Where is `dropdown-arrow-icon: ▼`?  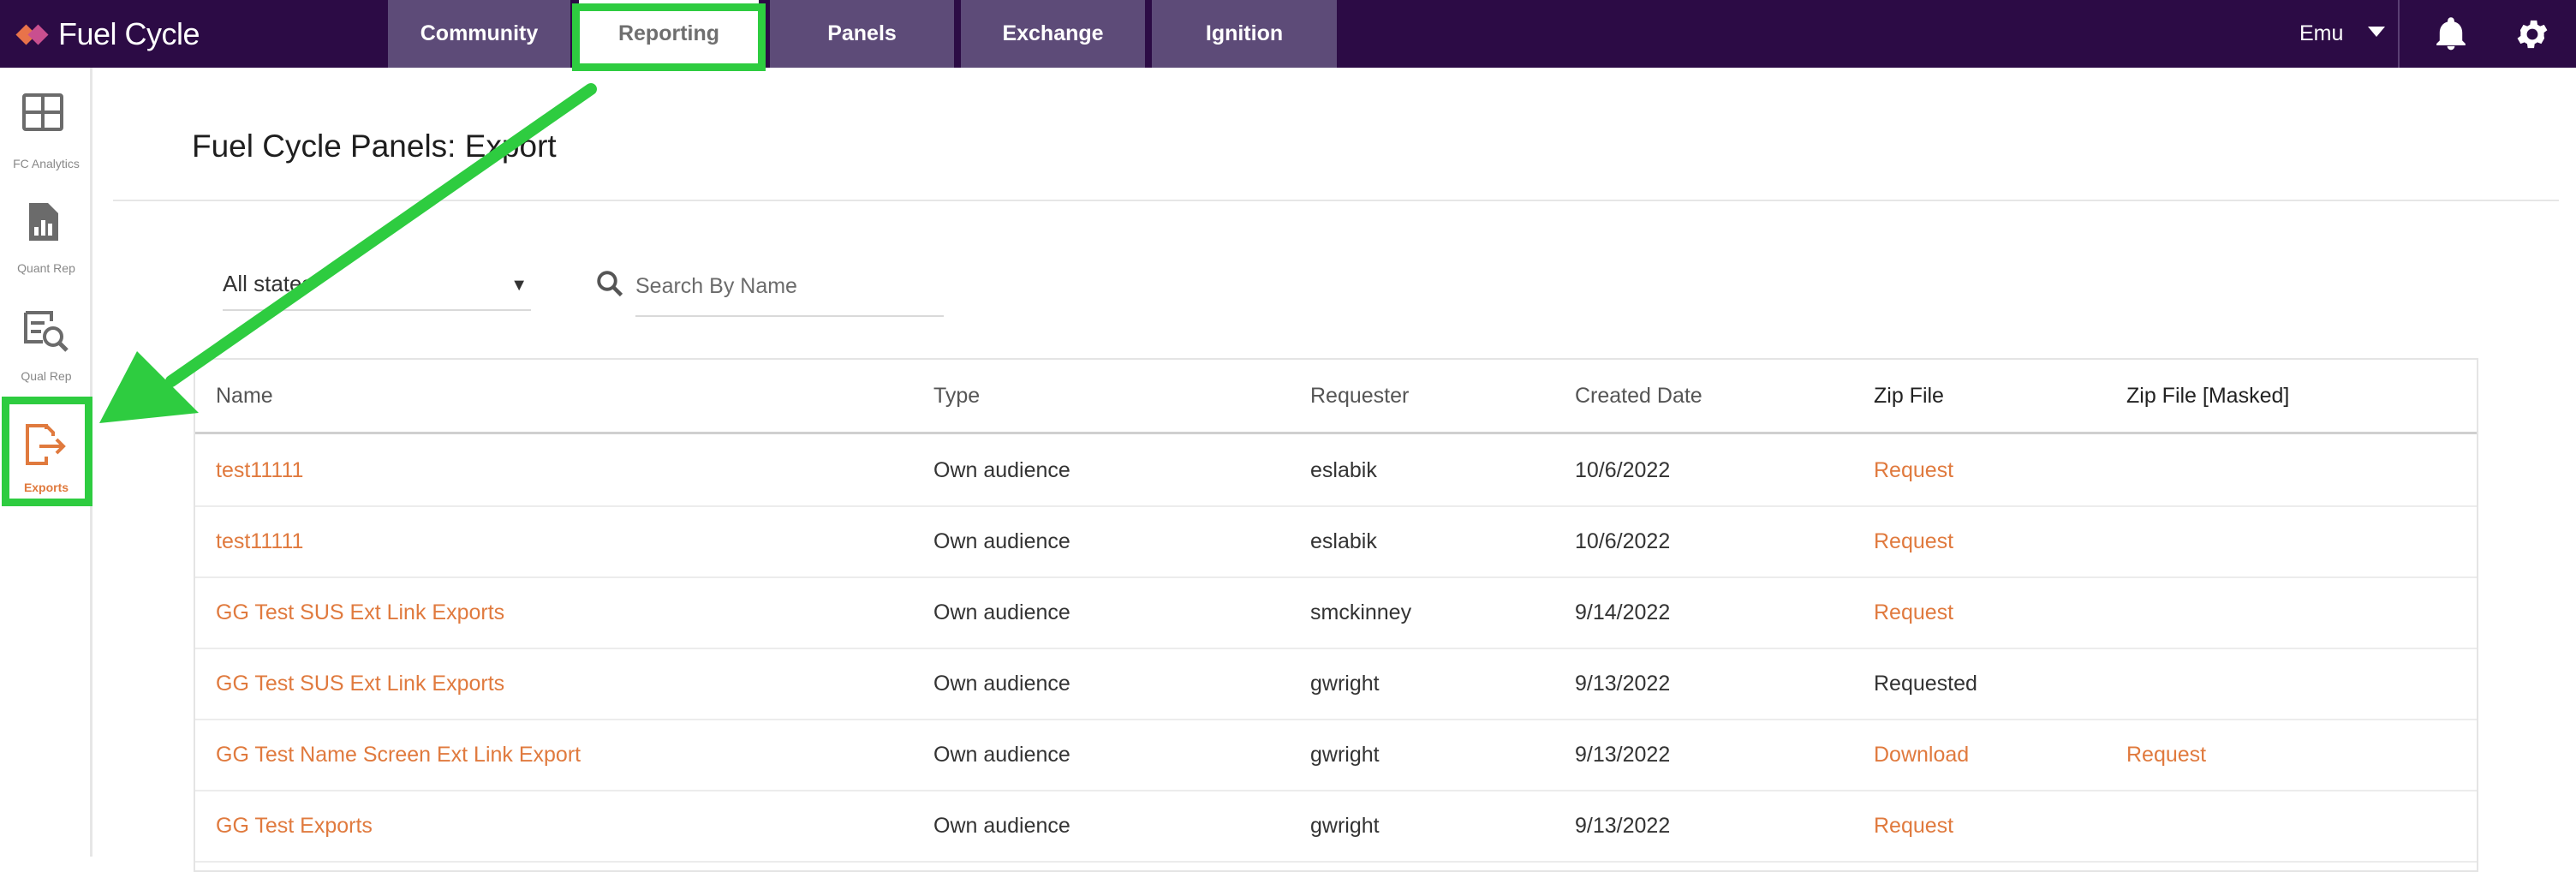
dropdown-arrow-icon: ▼ is located at coordinates (519, 285).